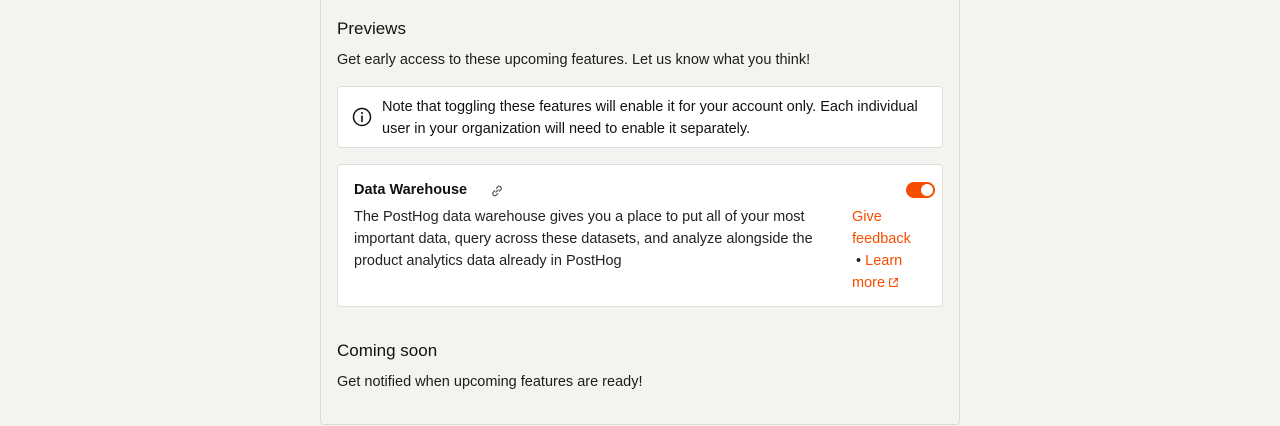 Image resolution: width=1280 pixels, height=426 pixels. I want to click on link-icon, so click(497, 191).